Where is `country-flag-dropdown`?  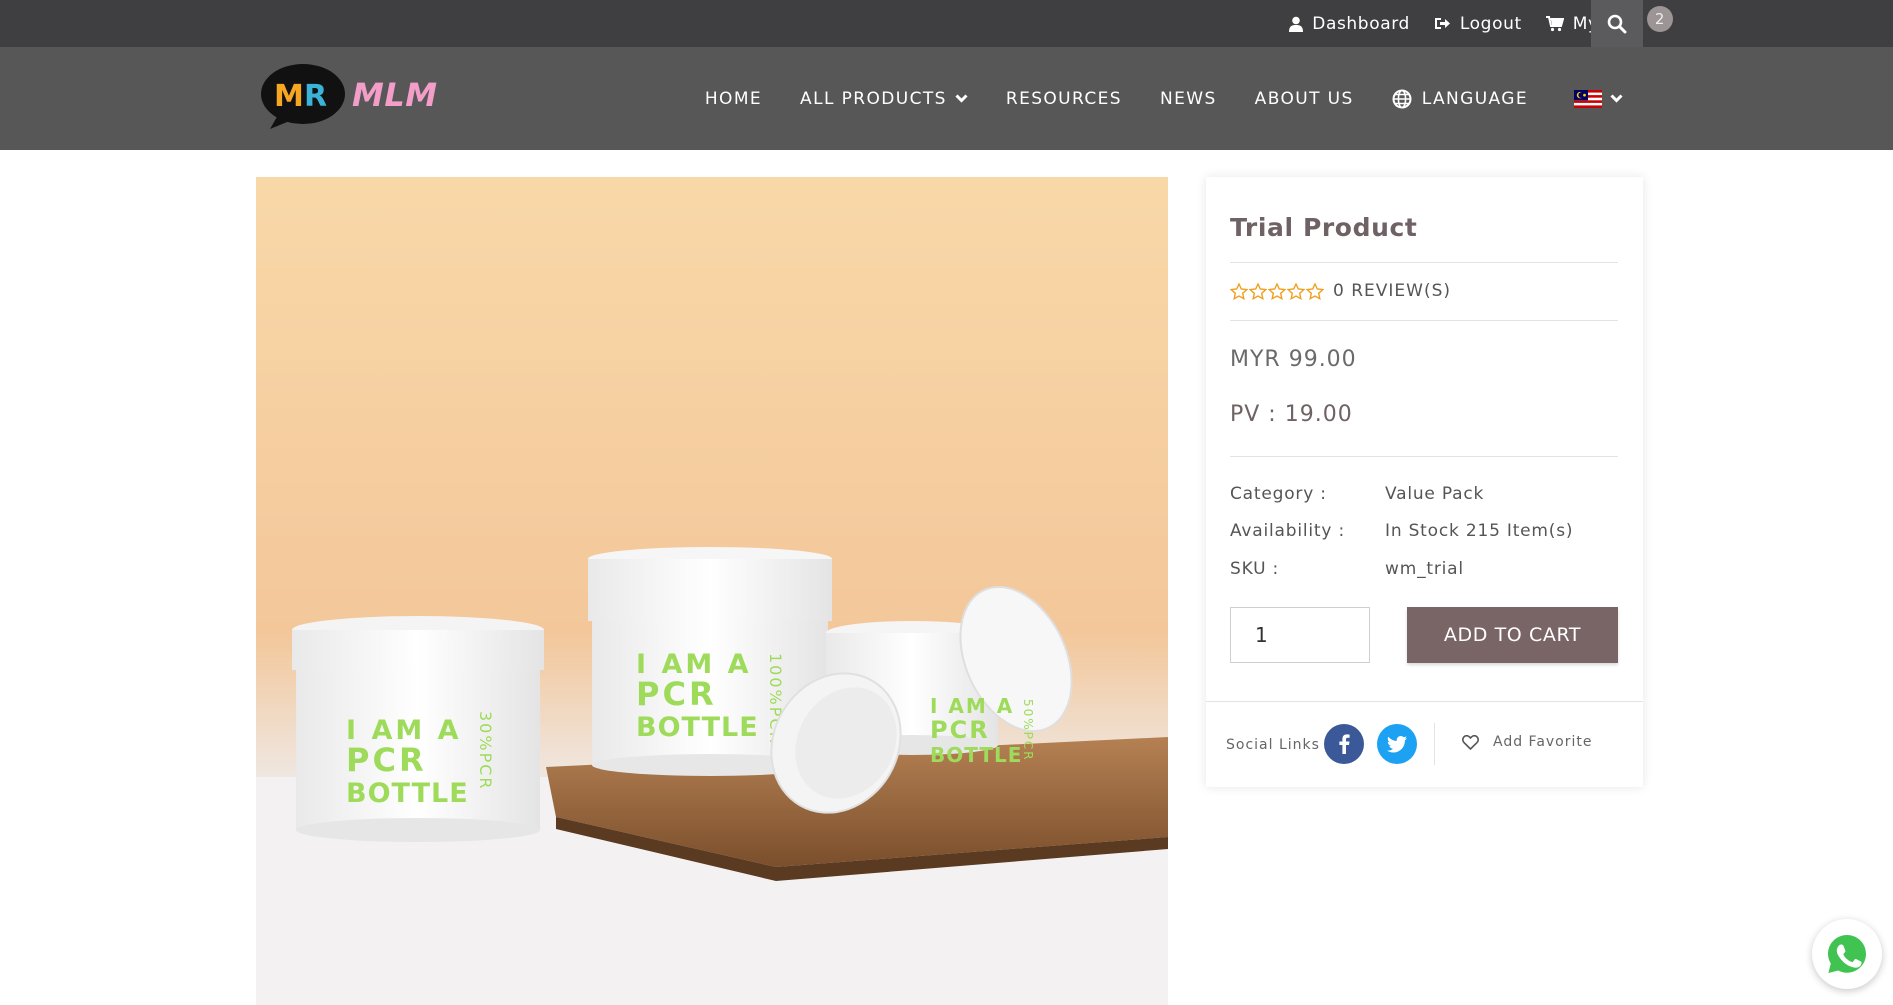
country-flag-dropdown is located at coordinates (1594, 98).